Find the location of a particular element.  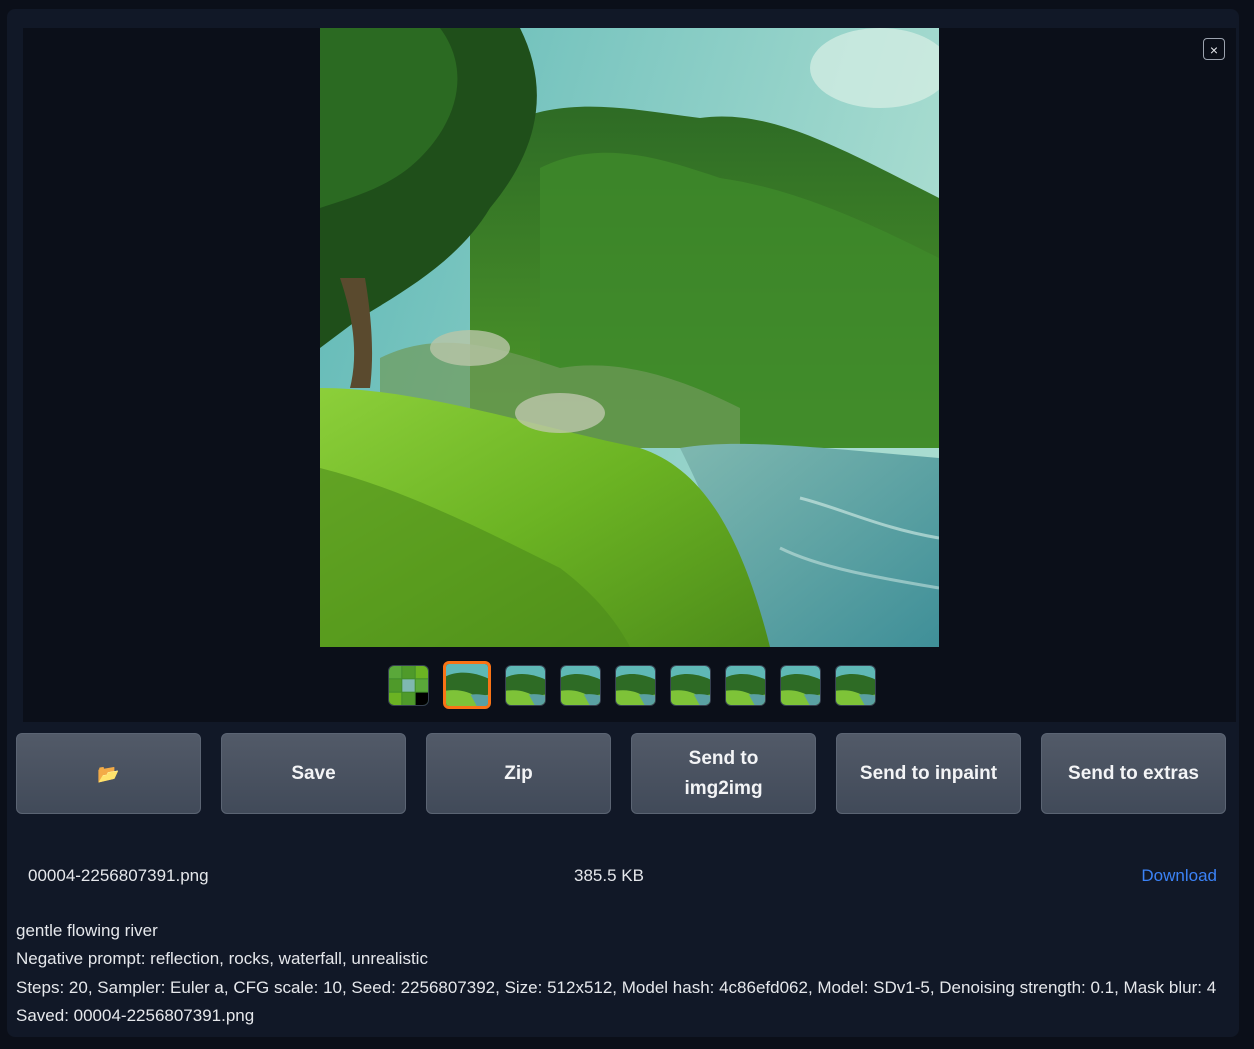

prompt-text: gentle flowing river is located at coordinates (87, 930).